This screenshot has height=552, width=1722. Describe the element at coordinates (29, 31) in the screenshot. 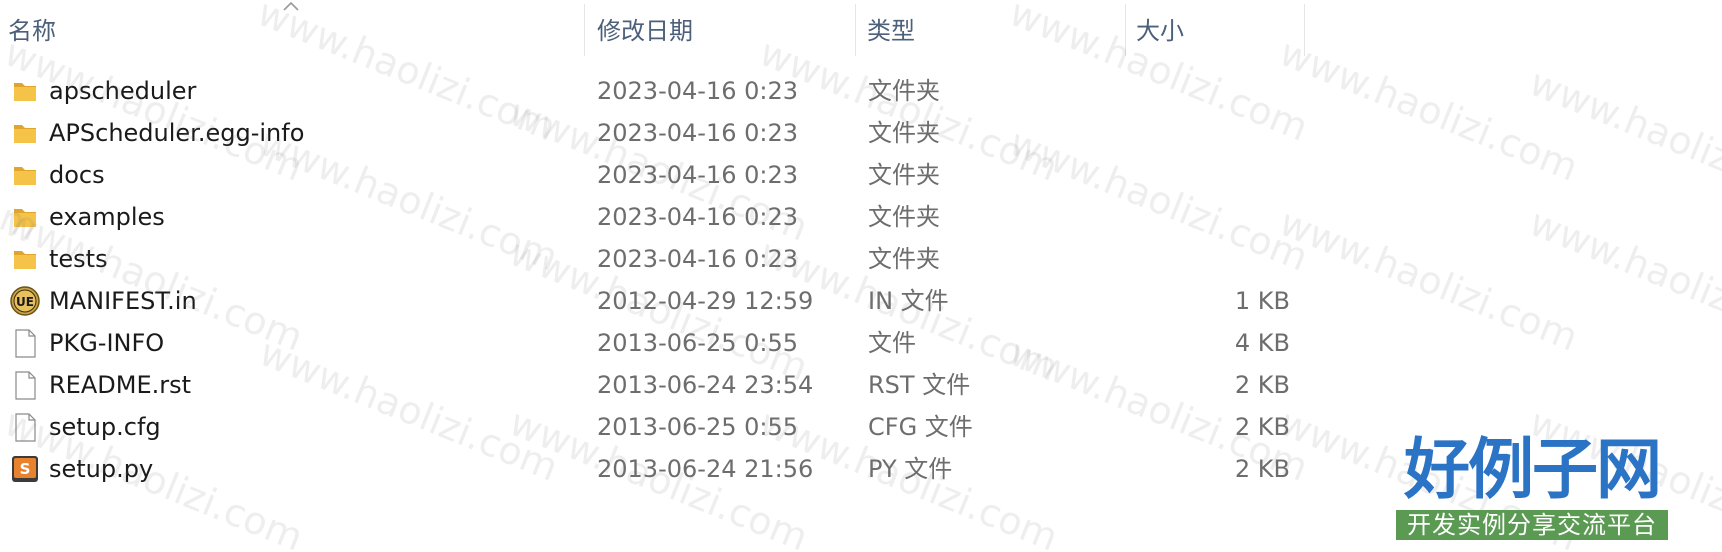

I see `column-header-name: 名称` at that location.